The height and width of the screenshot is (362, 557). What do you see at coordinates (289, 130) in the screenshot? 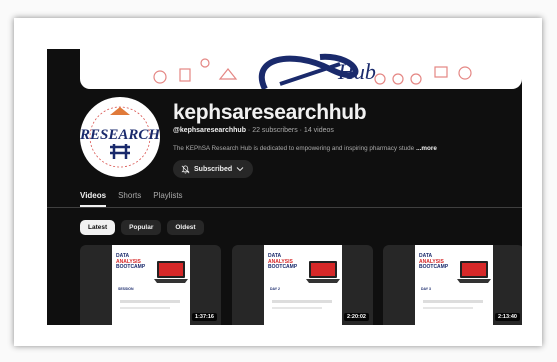
I see `channel-stats: · 22 subscribers · 14 videos` at bounding box center [289, 130].